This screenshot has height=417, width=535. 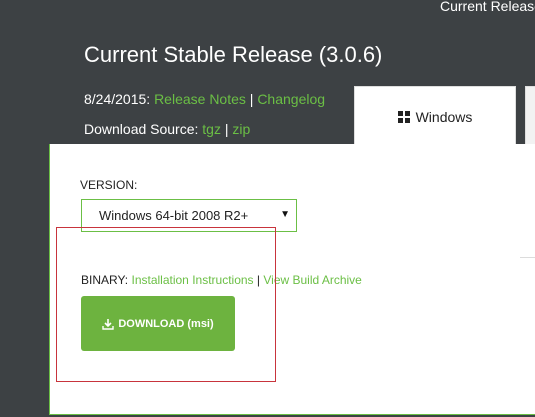 I want to click on windows-icon, so click(x=403, y=117).